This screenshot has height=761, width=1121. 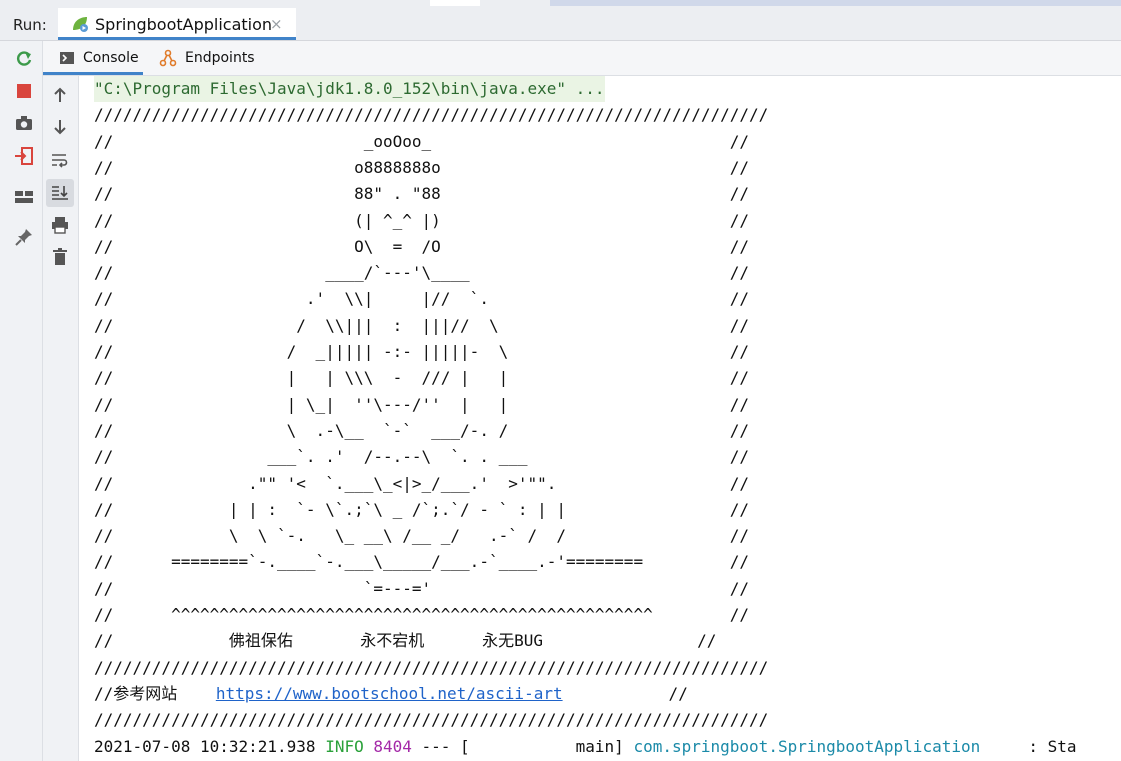 I want to click on log-message: : Sta, so click(x=1028, y=746).